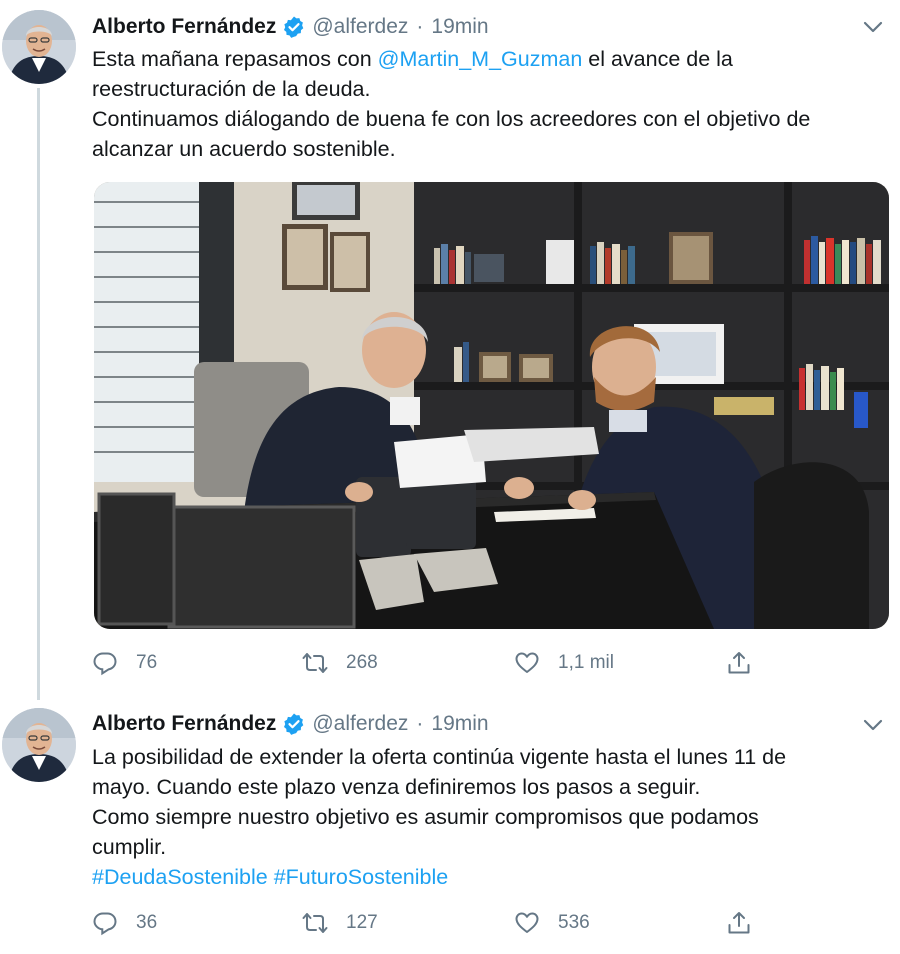 The width and height of the screenshot is (900, 954). What do you see at coordinates (620, 923) in the screenshot?
I see `like-button: 536` at bounding box center [620, 923].